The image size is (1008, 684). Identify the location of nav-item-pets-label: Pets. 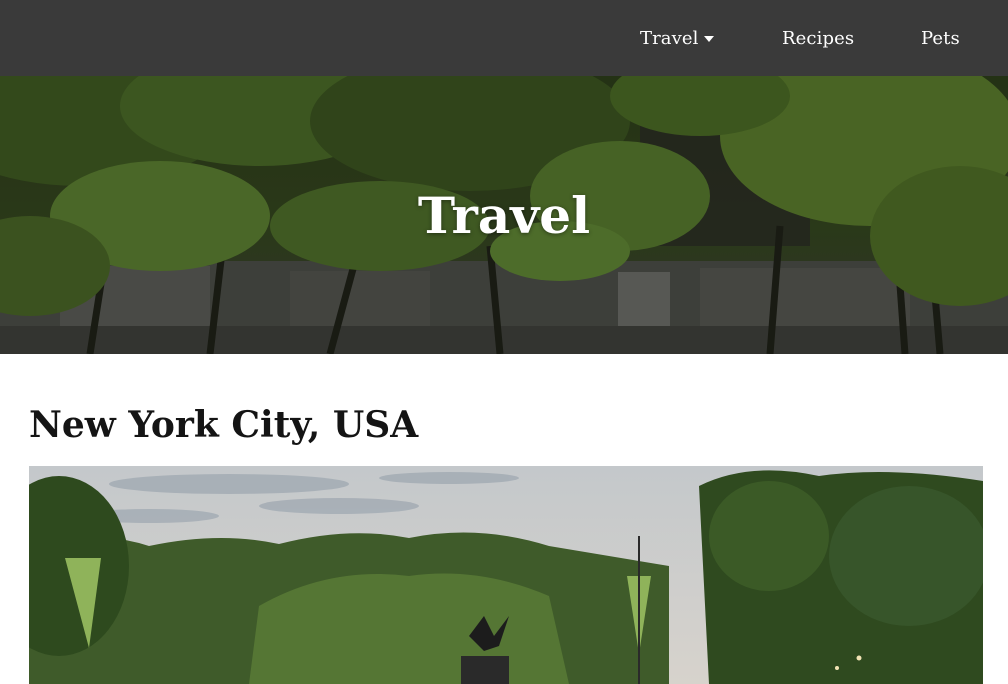
(940, 38).